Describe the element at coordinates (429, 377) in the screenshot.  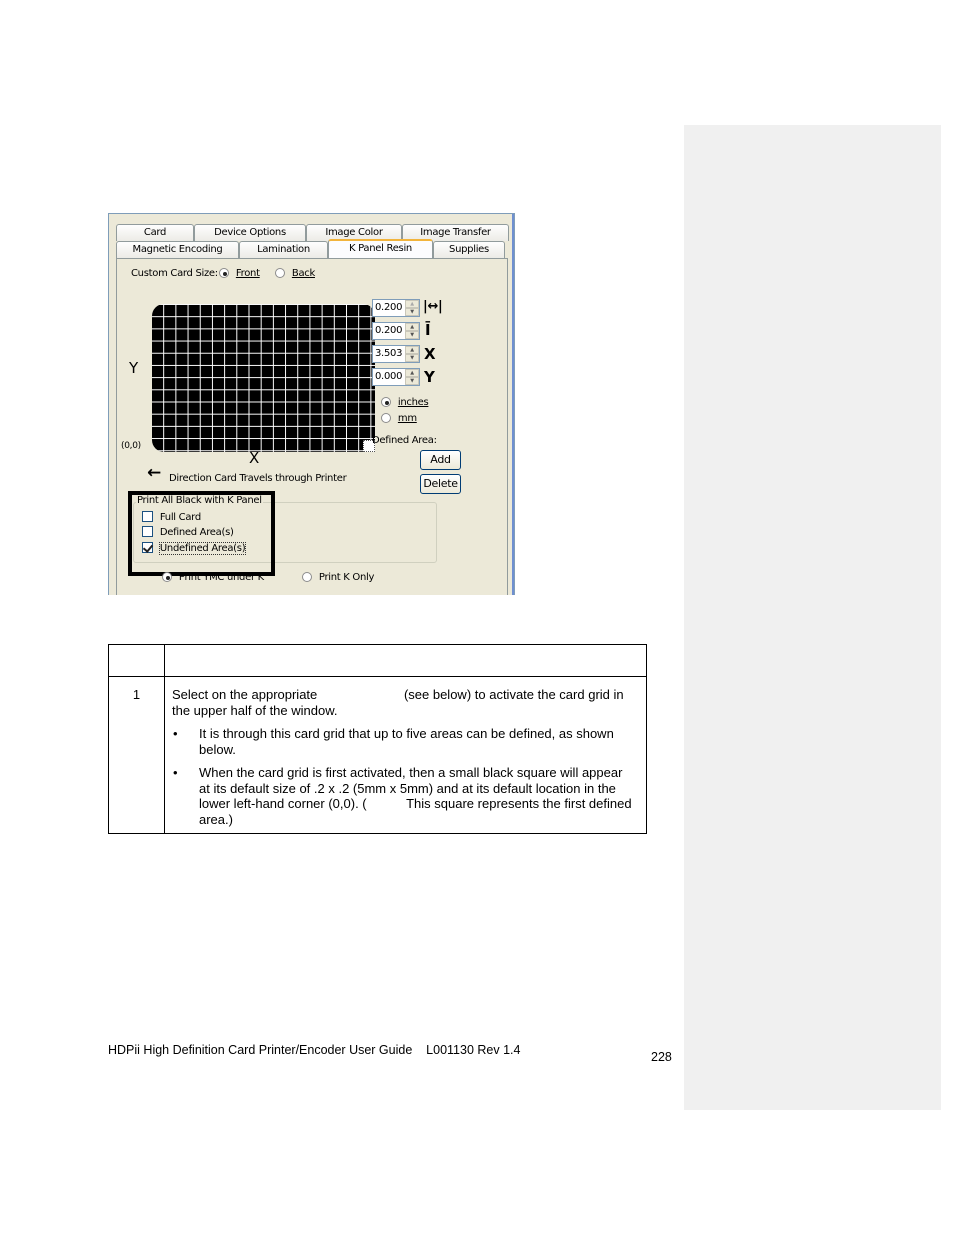
I see `y-icon: Y` at that location.